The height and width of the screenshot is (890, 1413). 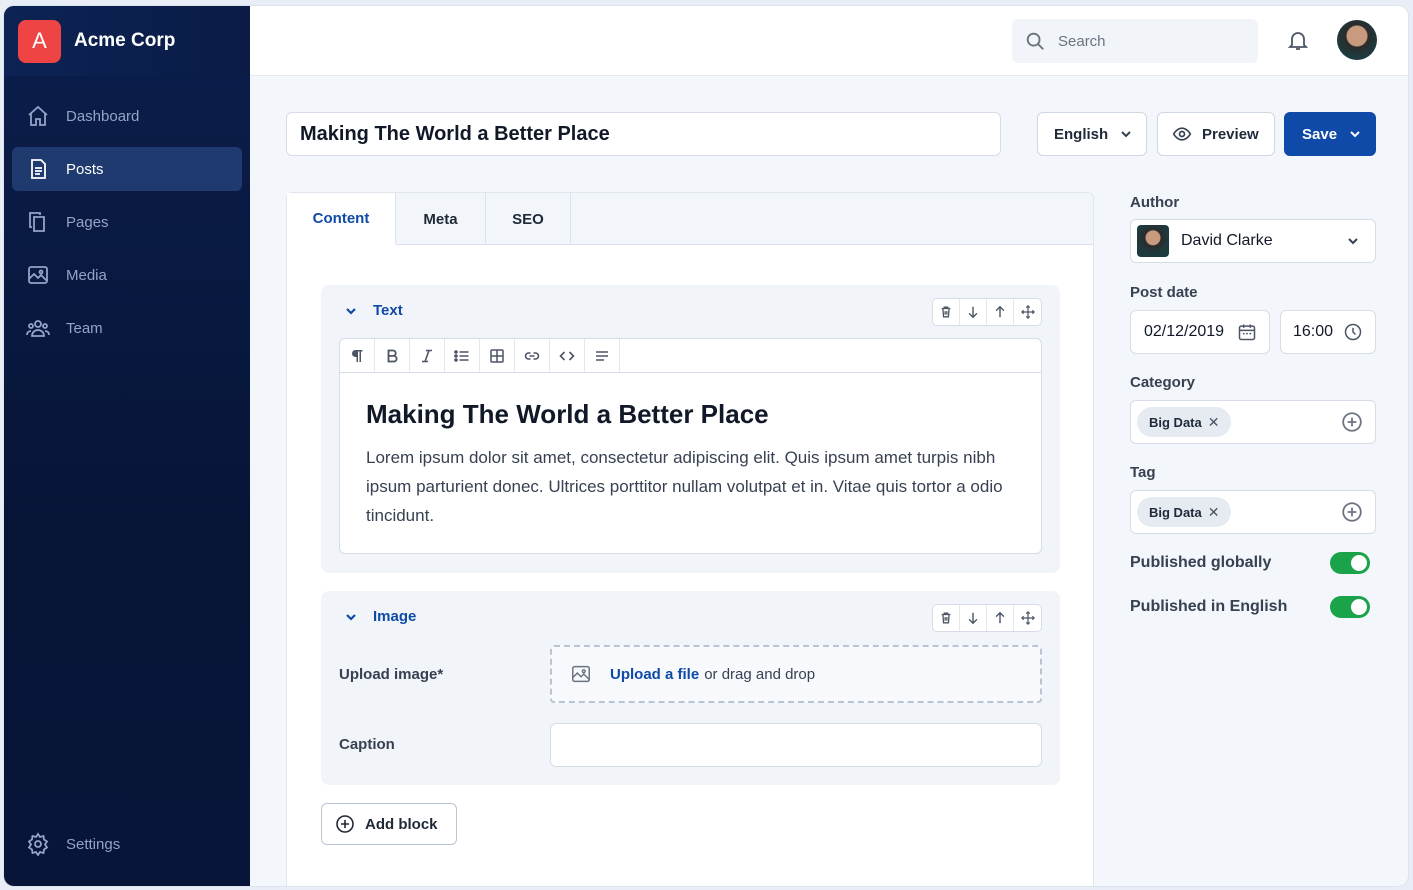 I want to click on author-name: David Clarke, so click(x=1227, y=240).